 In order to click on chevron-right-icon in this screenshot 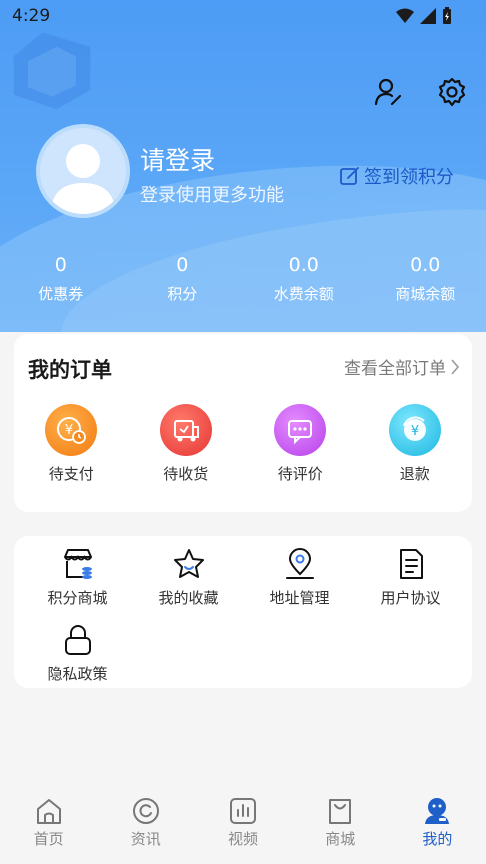, I will do `click(455, 366)`.